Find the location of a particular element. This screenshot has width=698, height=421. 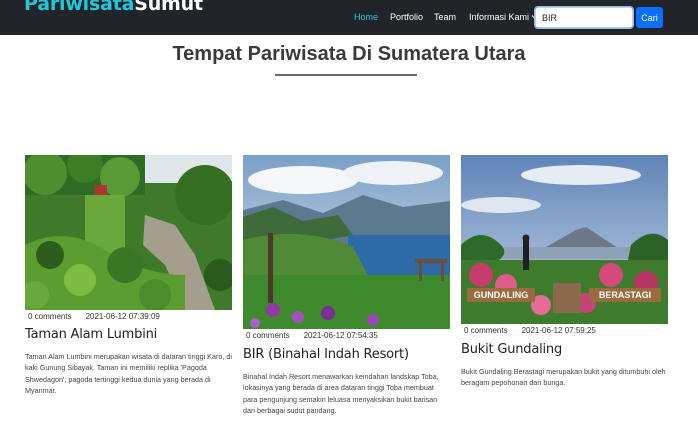

nav-home: Home is located at coordinates (366, 17).